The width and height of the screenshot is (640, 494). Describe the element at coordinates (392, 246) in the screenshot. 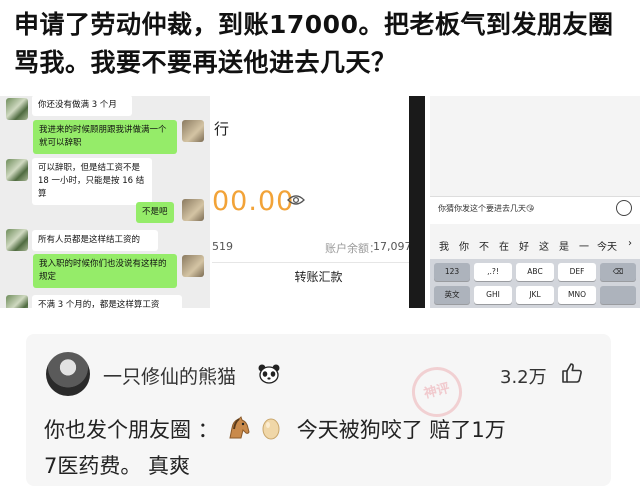

I see `balance-value: 17,097` at that location.